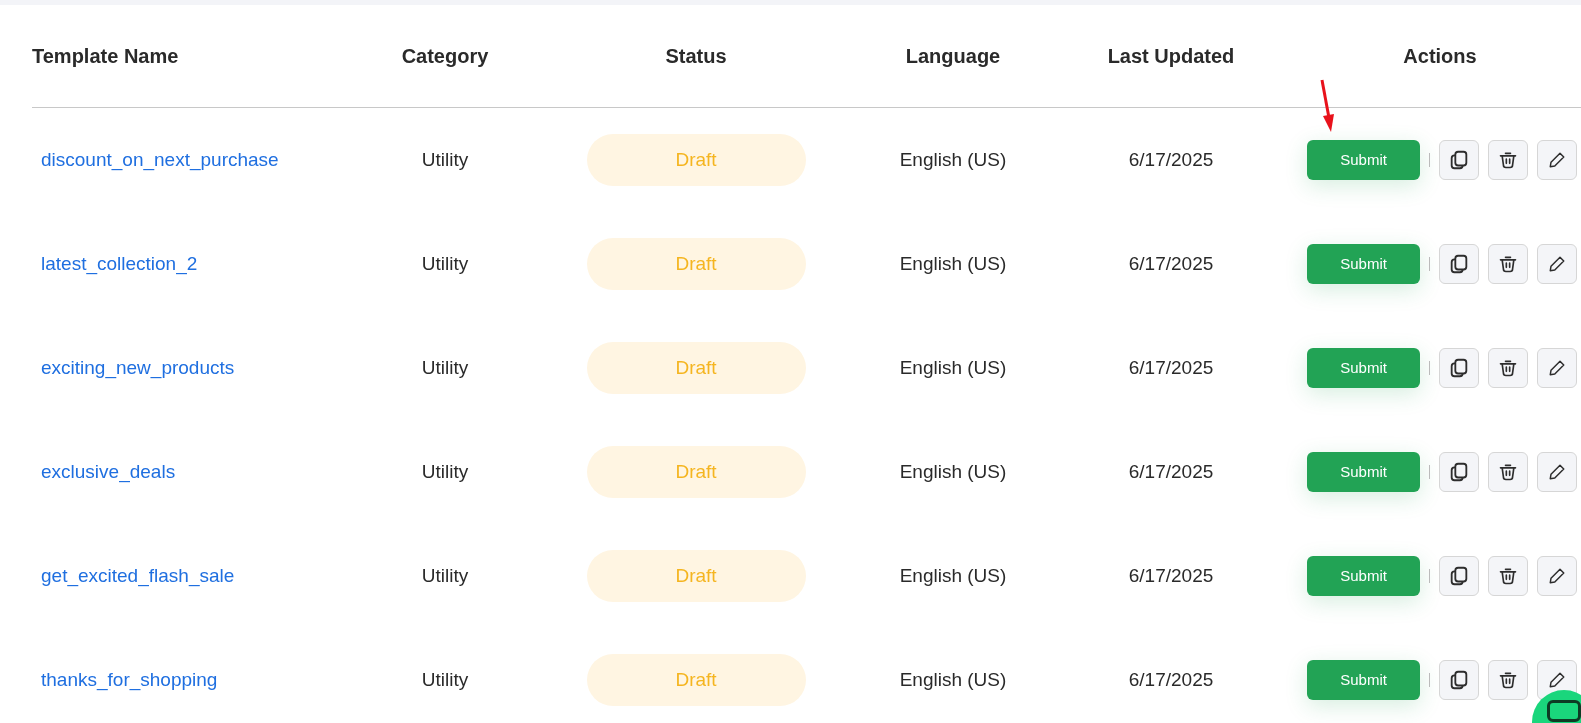  Describe the element at coordinates (696, 56) in the screenshot. I see `column-header: Status` at that location.